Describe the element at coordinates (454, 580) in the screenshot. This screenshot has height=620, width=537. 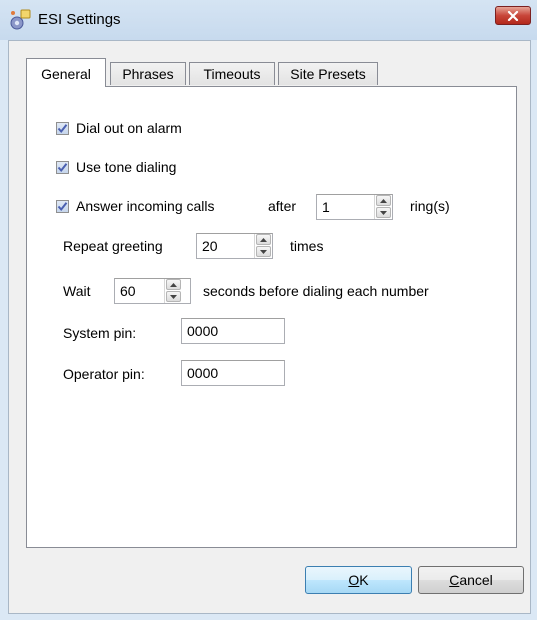
I see `cancel-mnemonic: C` at that location.